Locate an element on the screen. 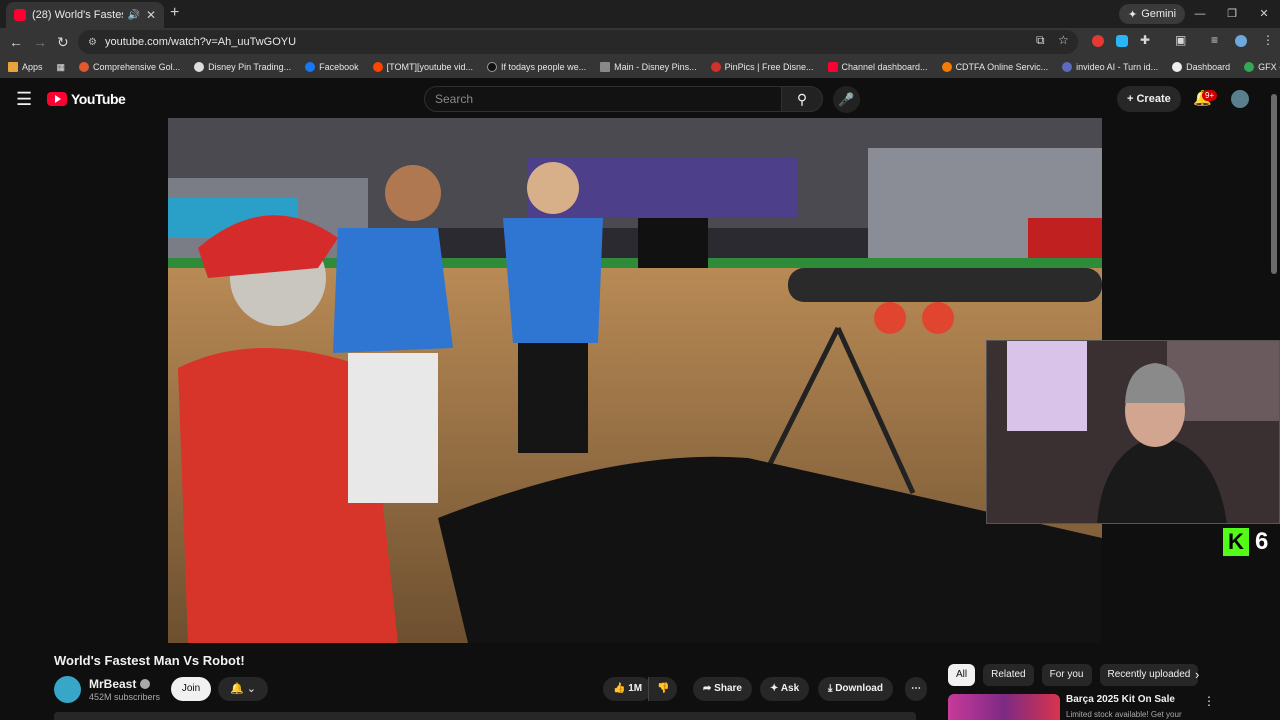 This screenshot has width=1280, height=720. pinpics-icon is located at coordinates (715, 67).